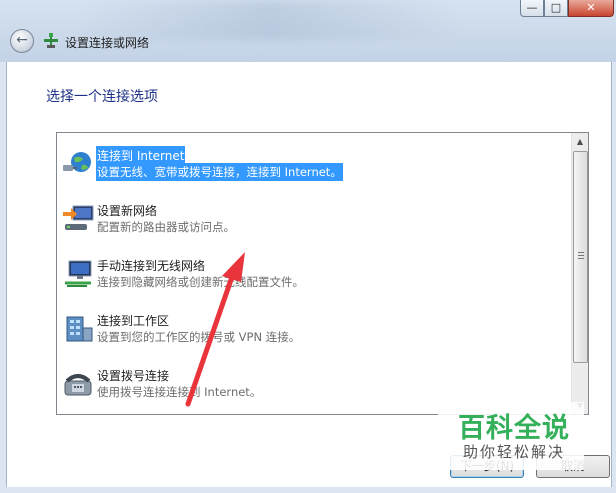 This screenshot has height=493, width=616. Describe the element at coordinates (107, 43) in the screenshot. I see `window-title: 设置连接或网络` at that location.